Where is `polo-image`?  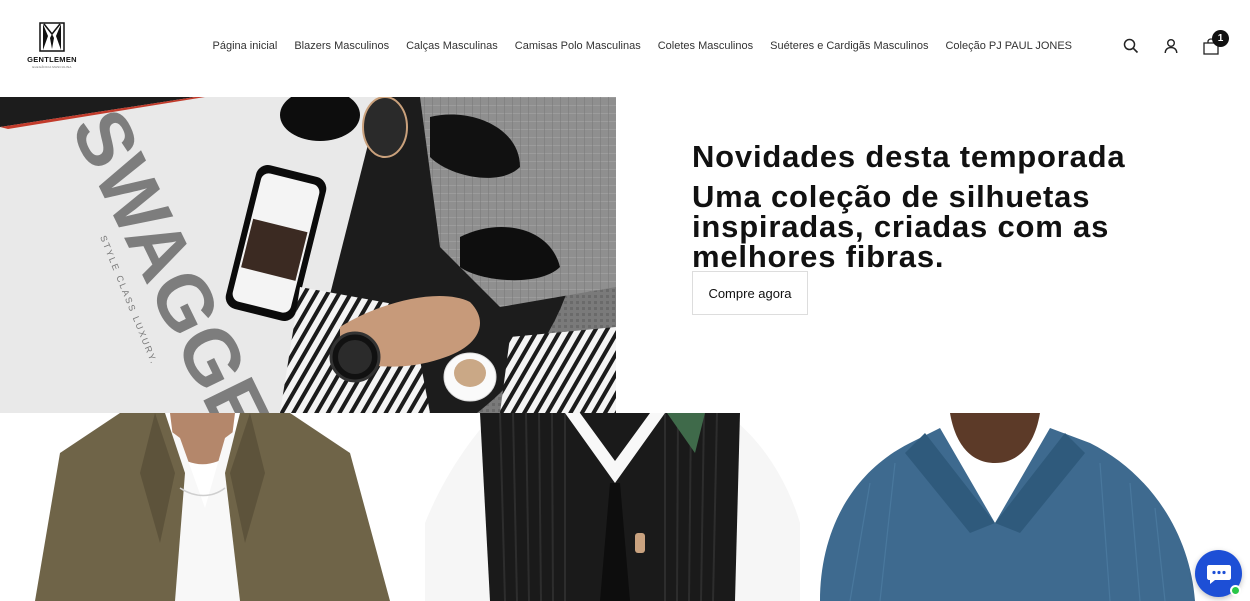 polo-image is located at coordinates (1030, 507).